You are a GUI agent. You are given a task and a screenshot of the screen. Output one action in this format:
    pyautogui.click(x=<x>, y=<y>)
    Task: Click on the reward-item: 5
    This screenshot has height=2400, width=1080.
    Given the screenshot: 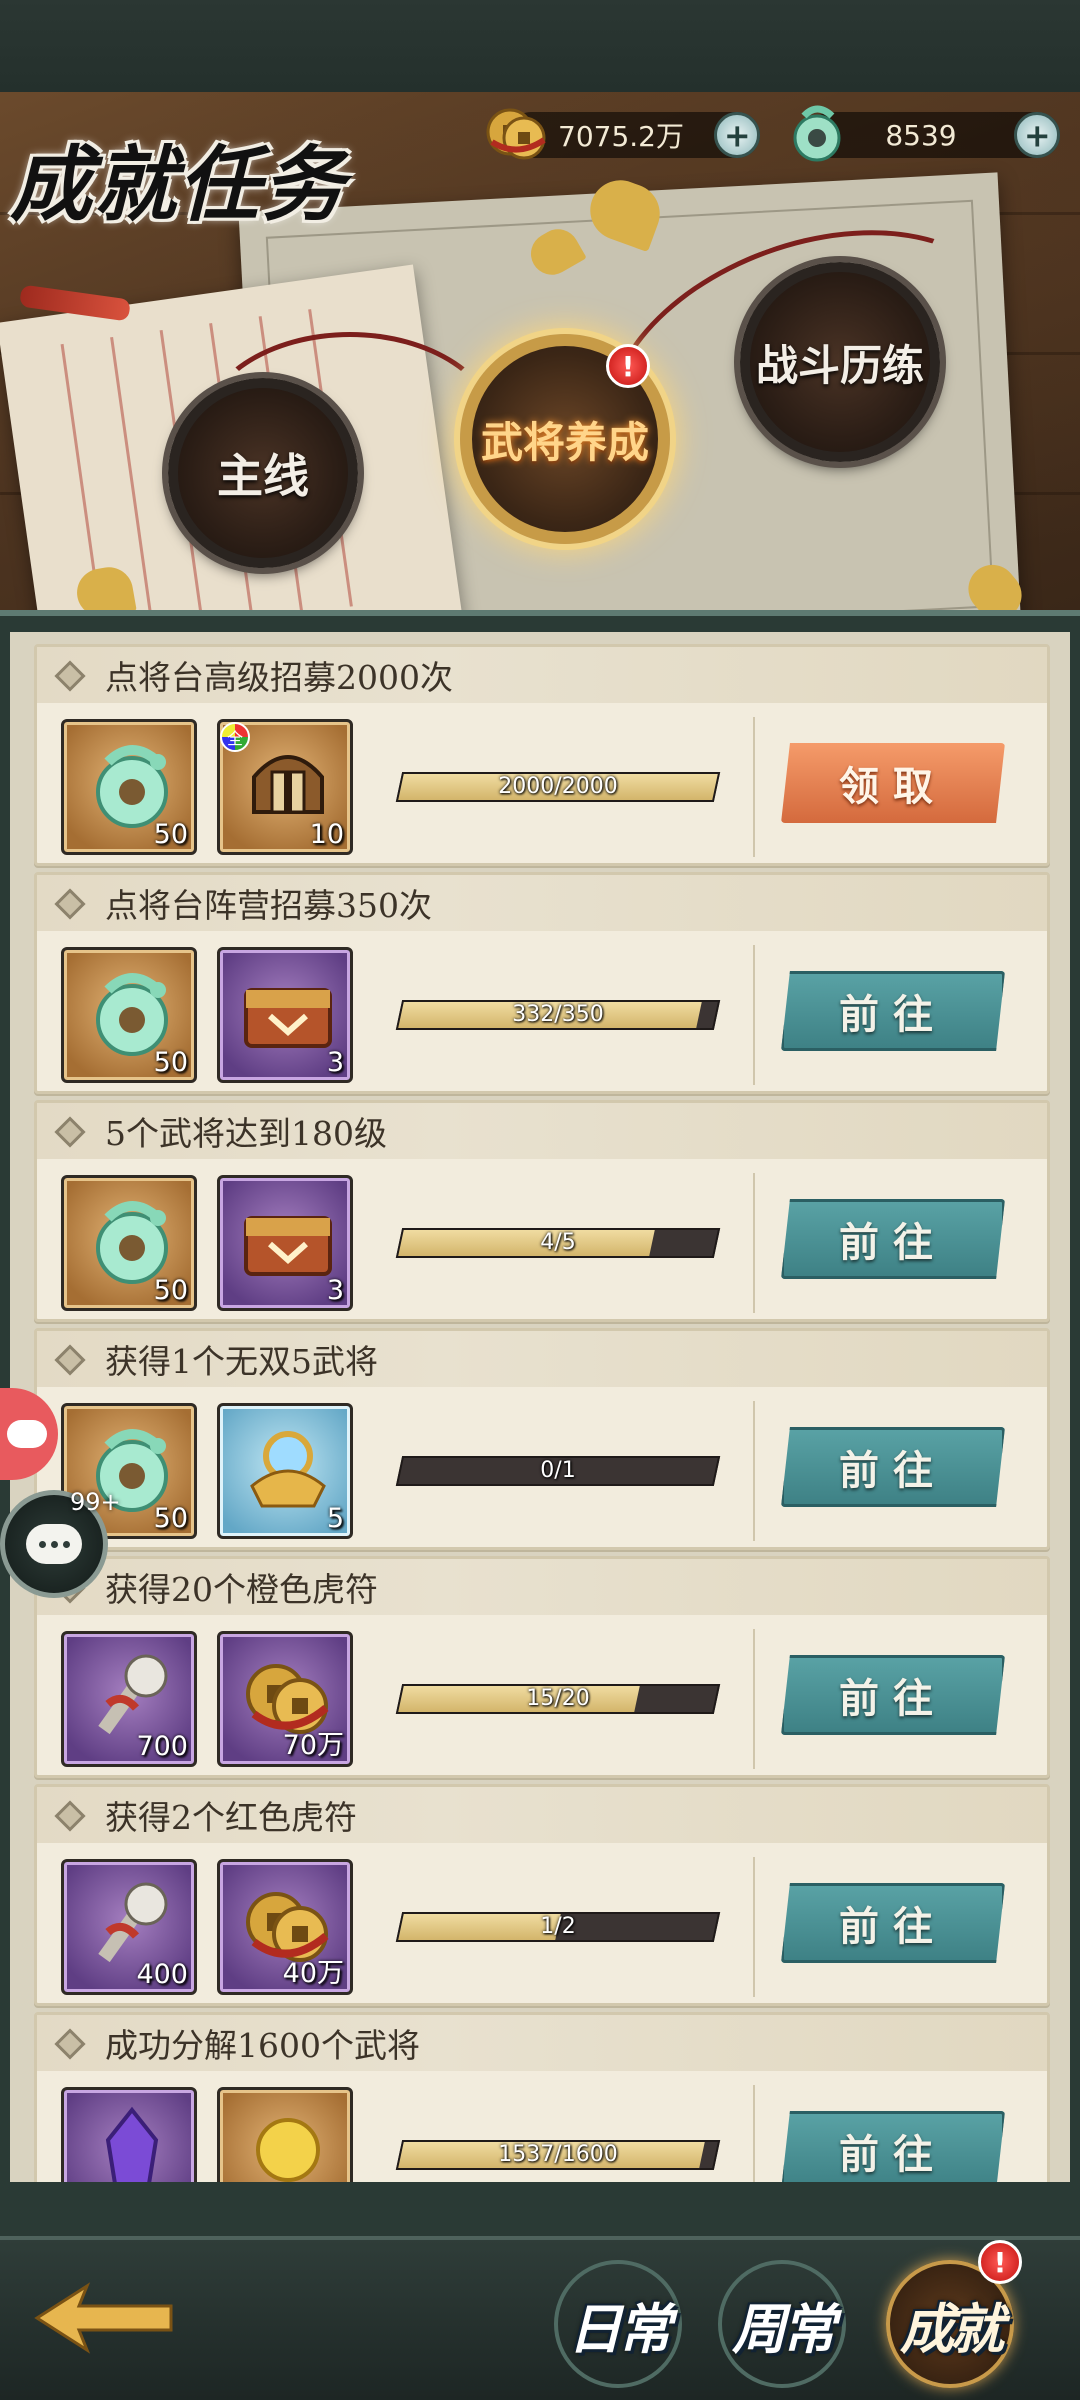 What is the action you would take?
    pyautogui.click(x=285, y=1471)
    